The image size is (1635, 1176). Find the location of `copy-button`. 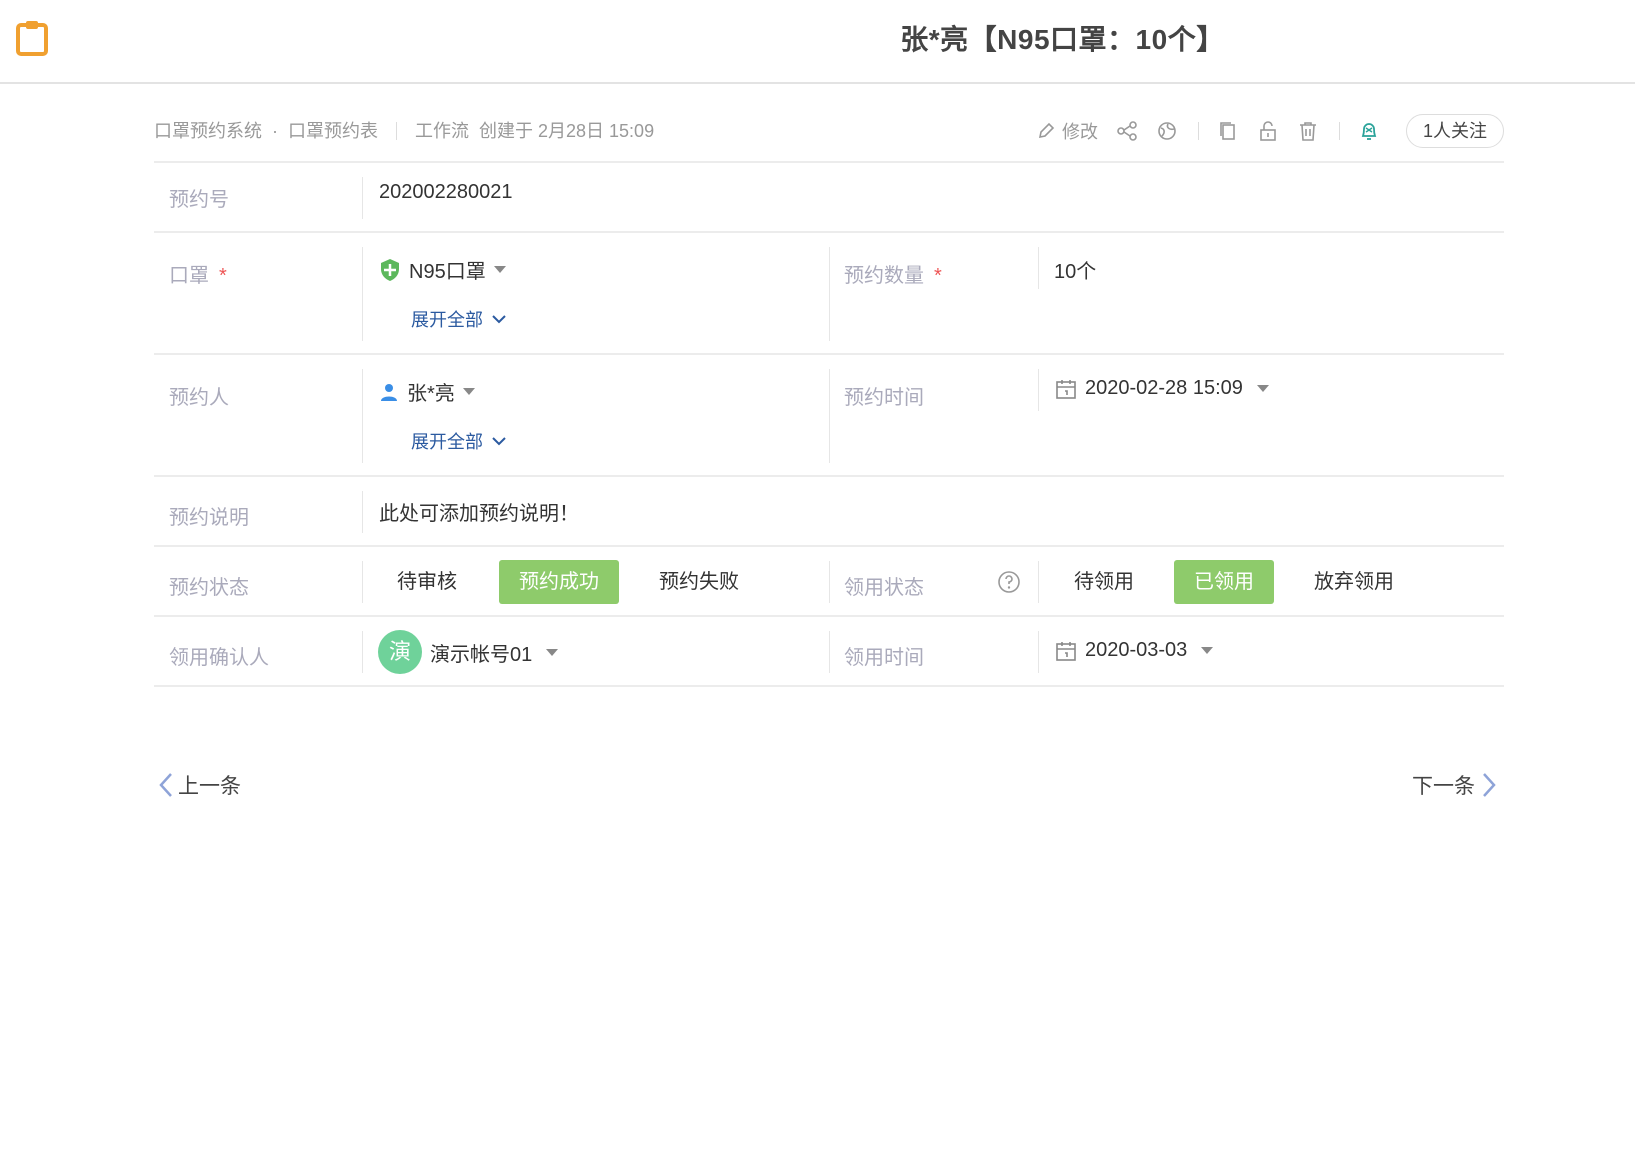

copy-button is located at coordinates (1228, 131).